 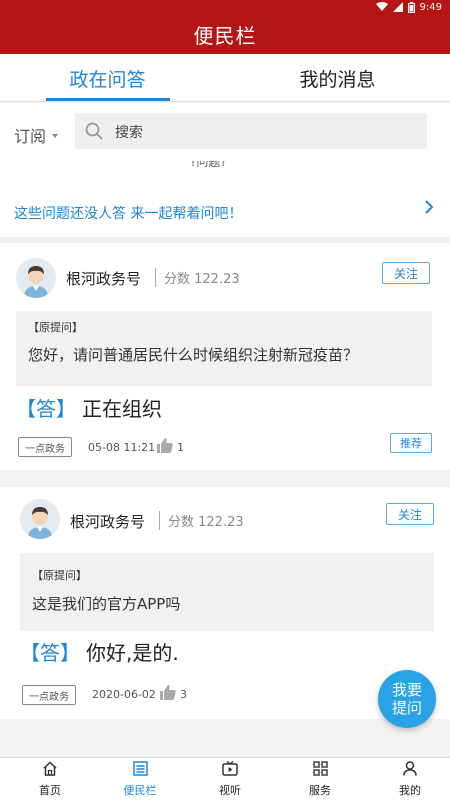 What do you see at coordinates (230, 770) in the screenshot?
I see `tv-play-icon` at bounding box center [230, 770].